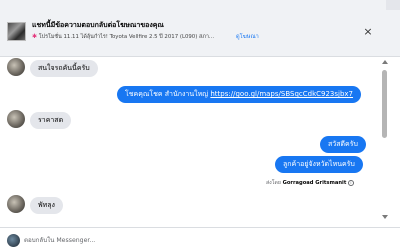 This screenshot has width=400, height=250. What do you see at coordinates (281, 94) in the screenshot?
I see `maps-link: https://goo.gl/maps/SBSqcCdkC923sjbx7` at bounding box center [281, 94].